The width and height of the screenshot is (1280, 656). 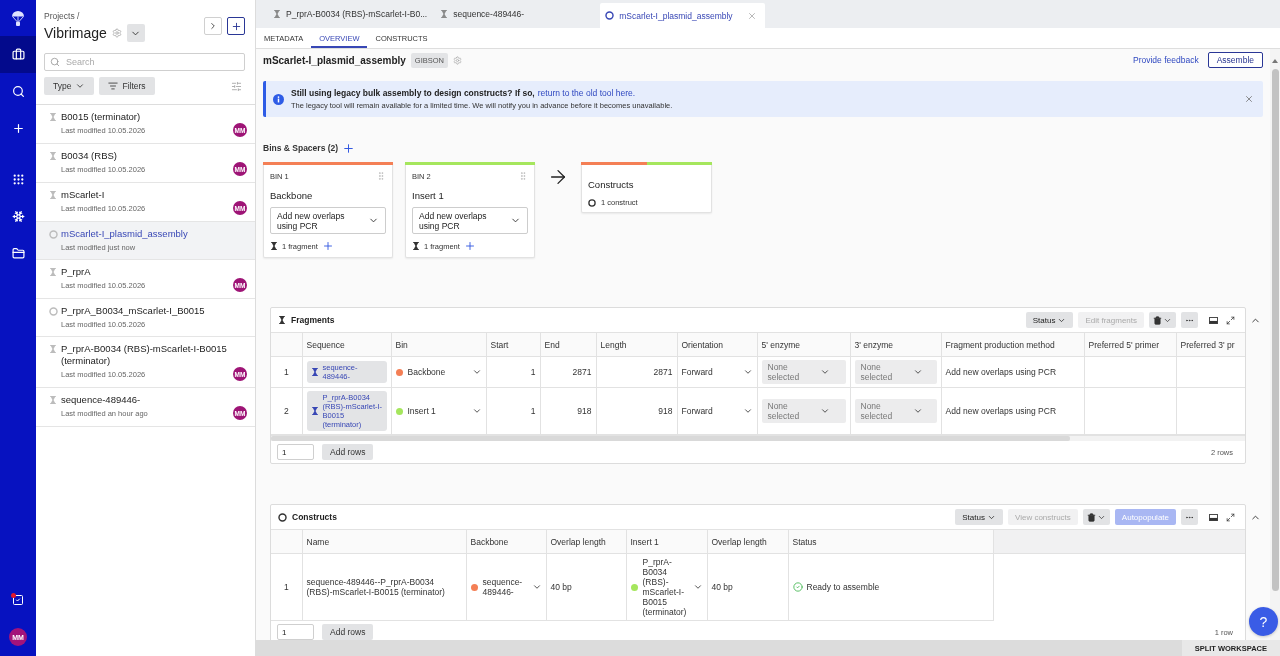 I want to click on info-icon, so click(x=278, y=99).